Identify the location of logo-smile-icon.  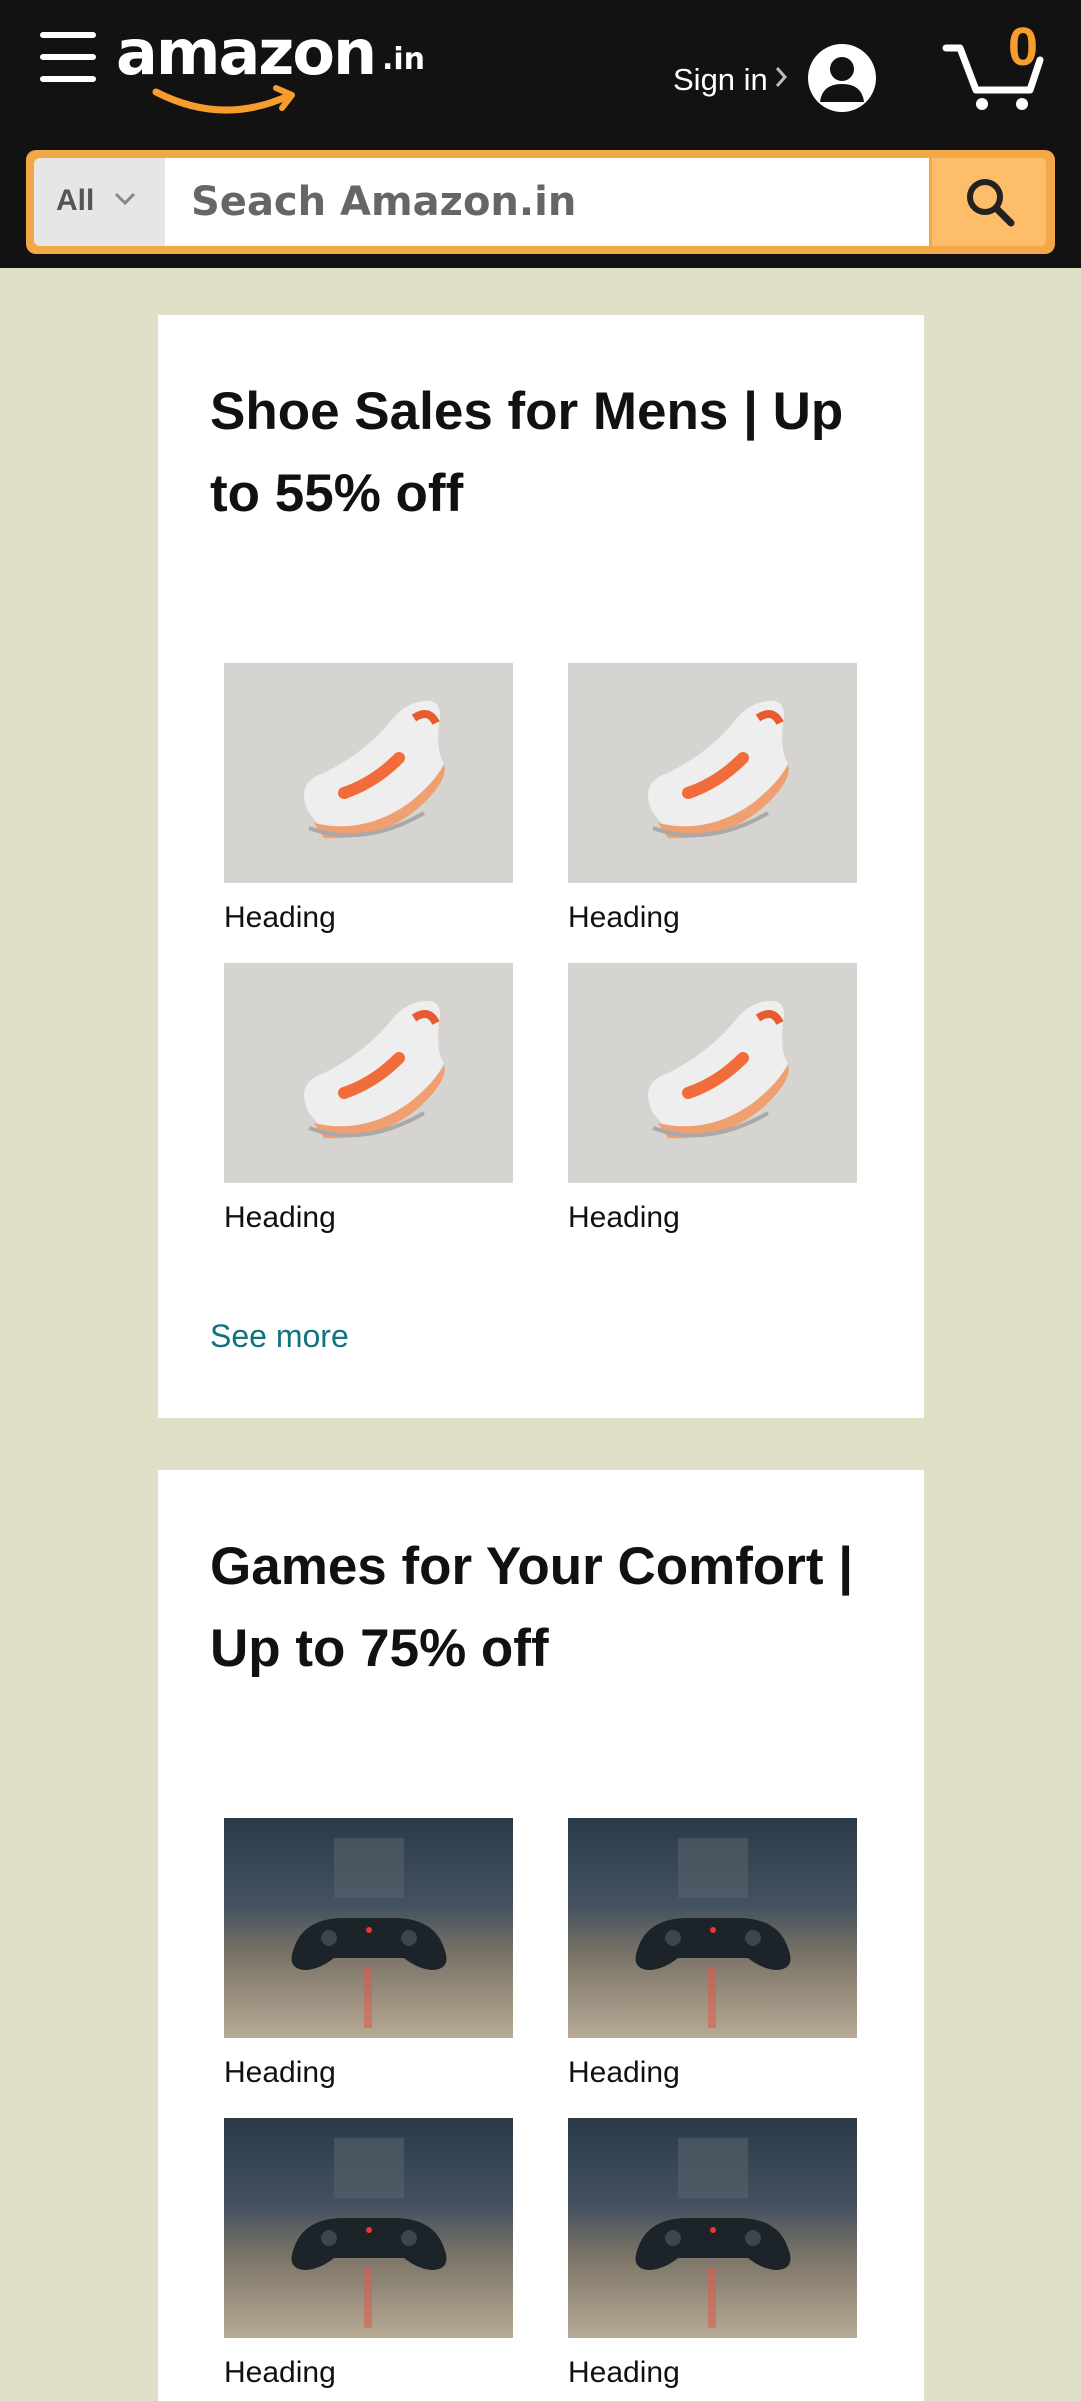
(223, 99).